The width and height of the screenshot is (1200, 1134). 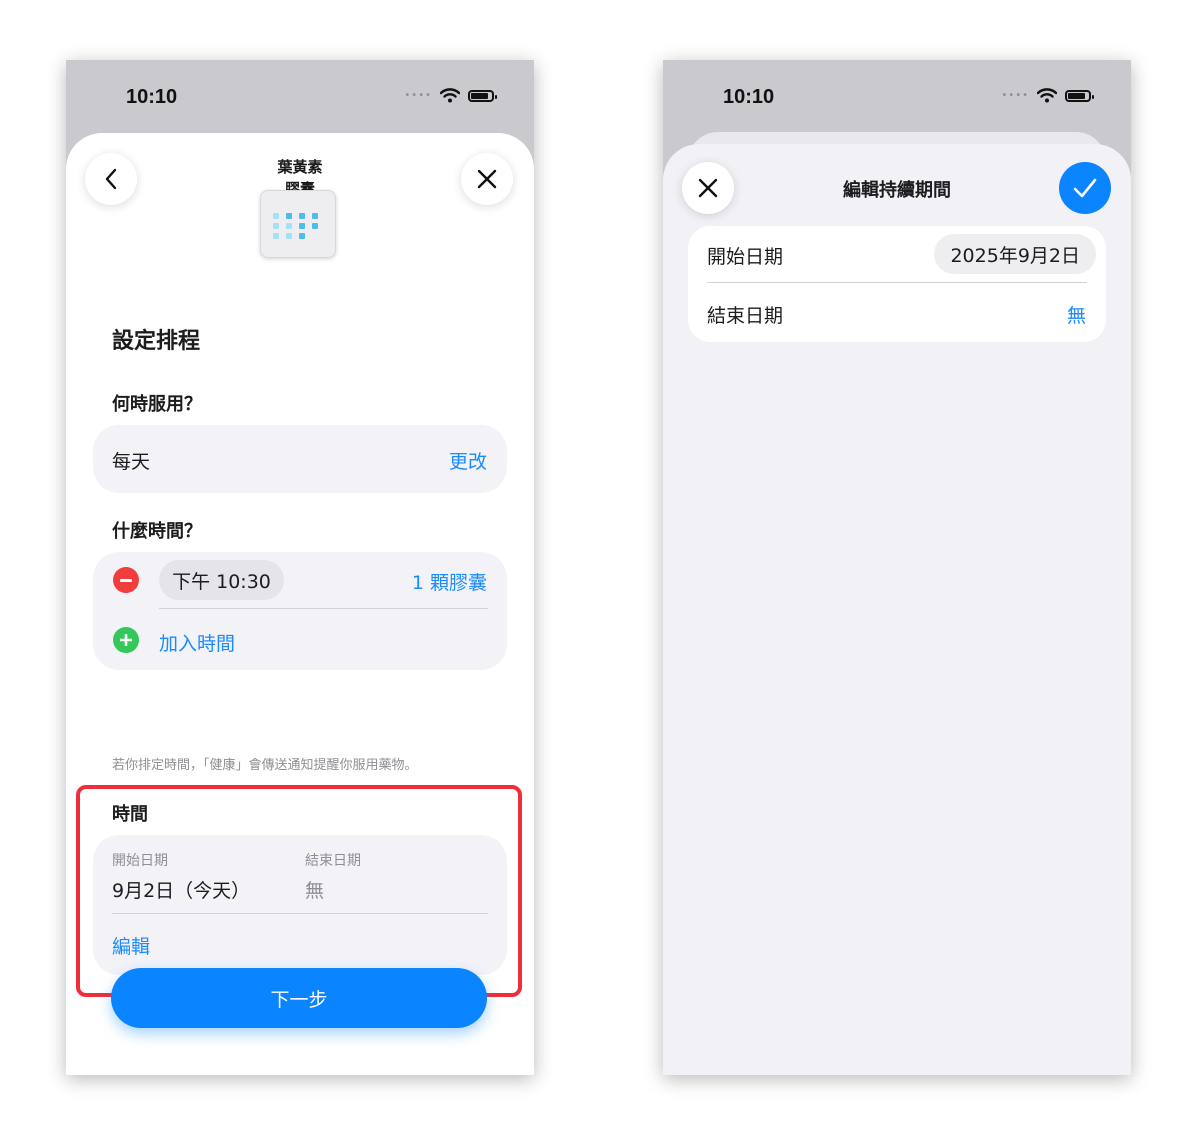 I want to click on page-title: 設定排程, so click(x=156, y=341).